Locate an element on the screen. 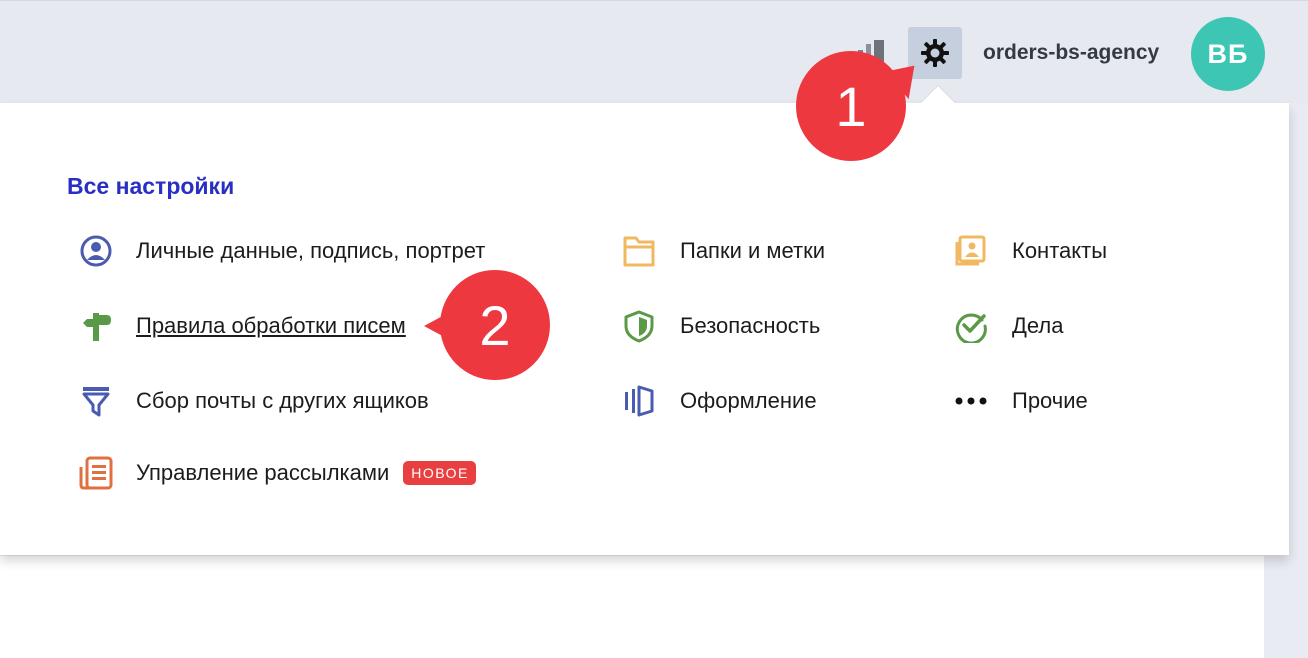 This screenshot has width=1308, height=658. settings-item-collector: Сбор почты с других ящиков is located at coordinates (252, 401).